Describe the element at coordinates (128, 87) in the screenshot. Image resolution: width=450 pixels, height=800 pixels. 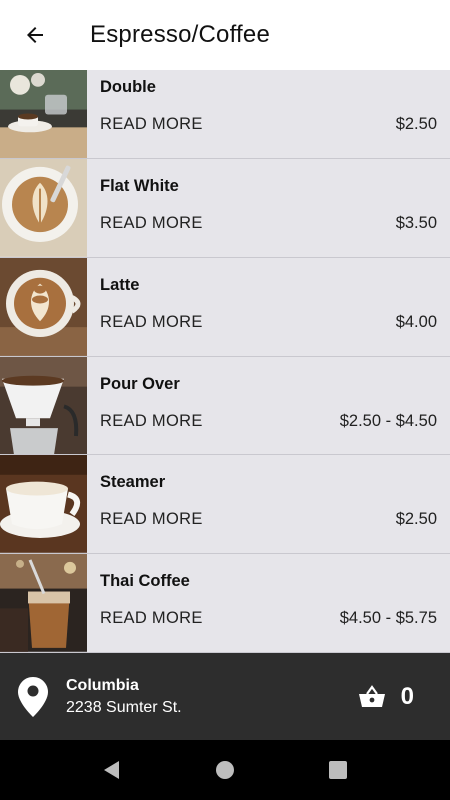
I see `product-name: Double` at that location.